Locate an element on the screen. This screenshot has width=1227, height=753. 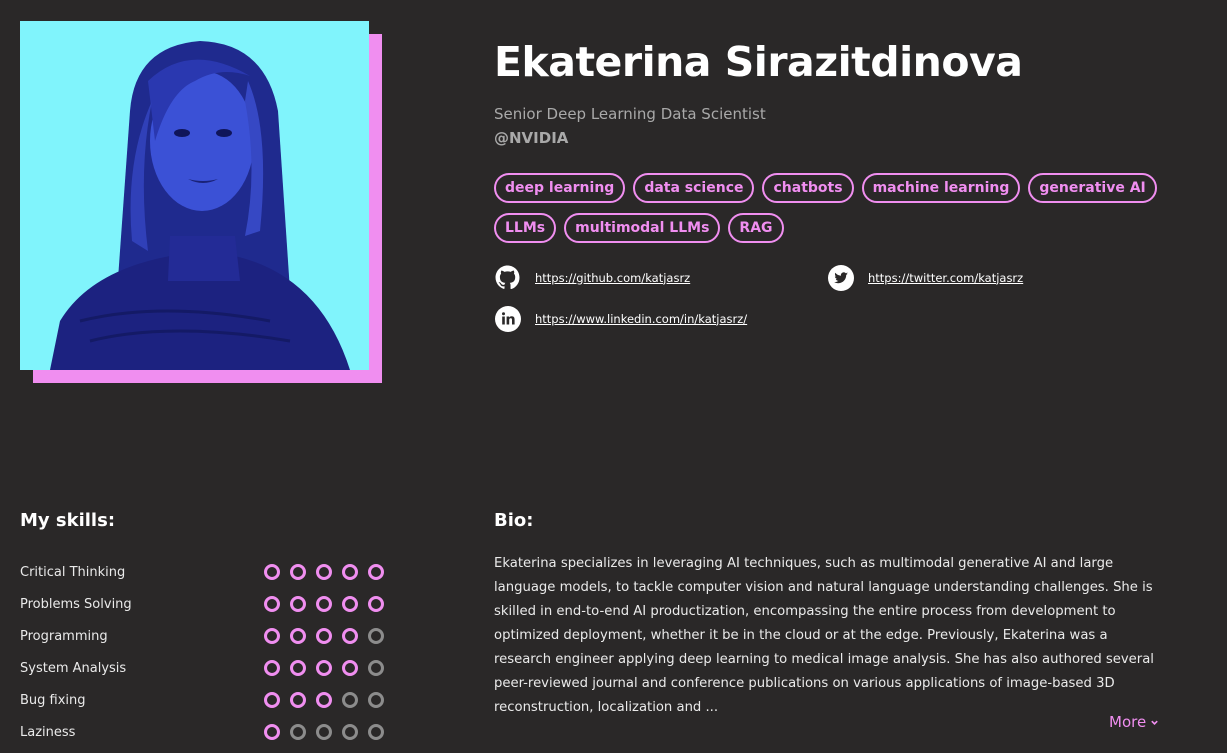
bio-heading: Bio: is located at coordinates (514, 520).